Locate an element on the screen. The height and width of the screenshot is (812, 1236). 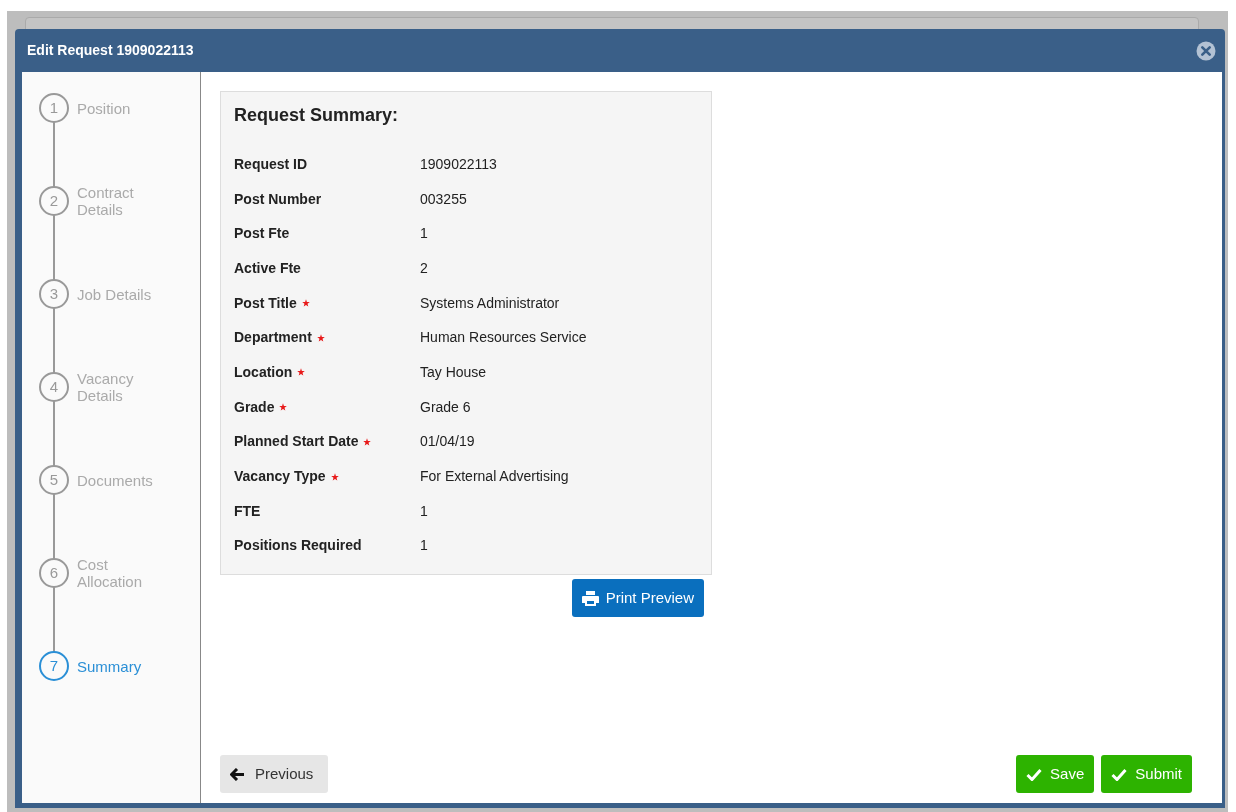
field-label: Post Fte is located at coordinates (262, 234).